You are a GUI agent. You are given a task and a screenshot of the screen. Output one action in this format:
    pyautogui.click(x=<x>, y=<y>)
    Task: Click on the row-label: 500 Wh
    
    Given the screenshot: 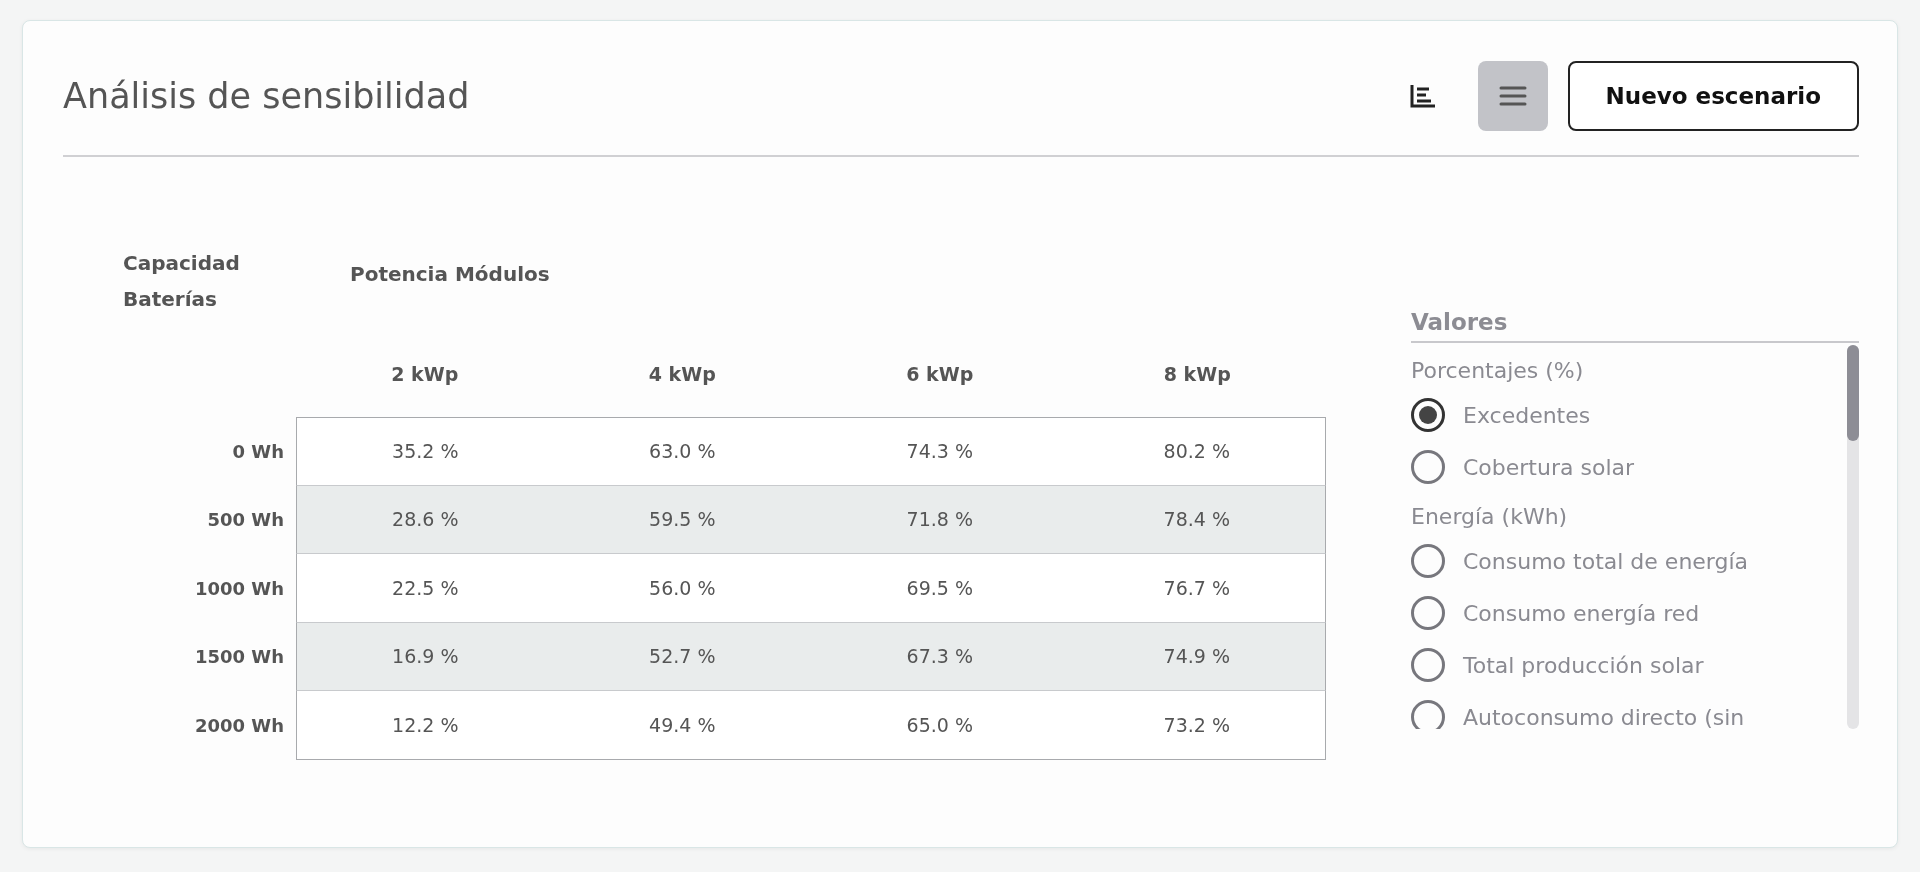 What is the action you would take?
    pyautogui.click(x=245, y=520)
    